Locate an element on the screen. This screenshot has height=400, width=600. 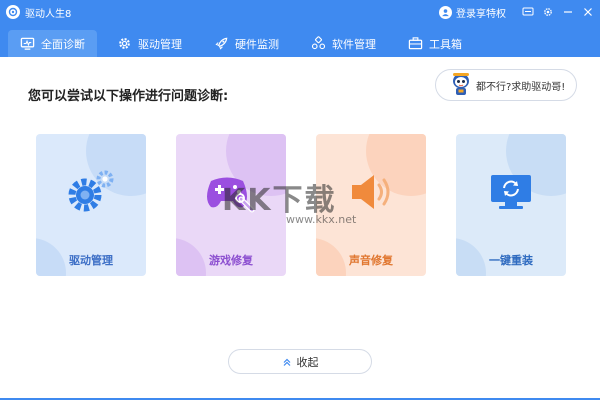
gears-icon is located at coordinates (91, 191).